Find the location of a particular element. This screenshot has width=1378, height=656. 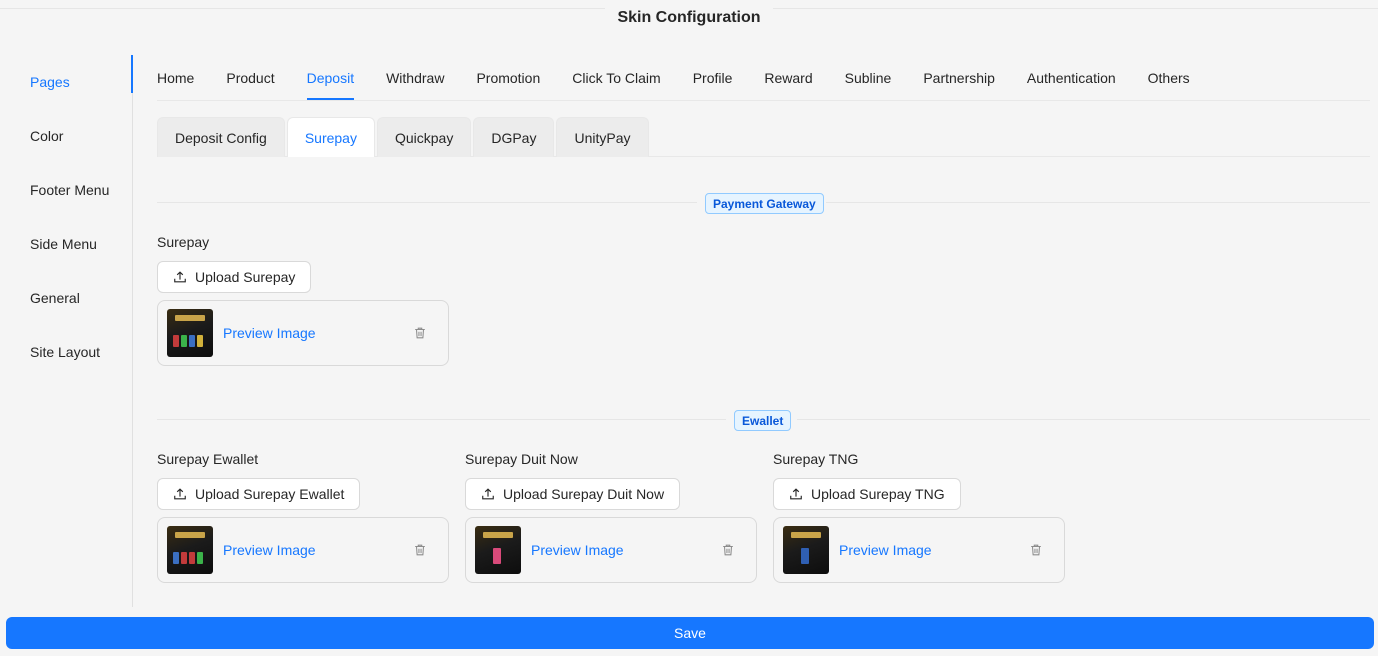

surepay-duit-now-preview-card: Preview Image is located at coordinates (611, 550).